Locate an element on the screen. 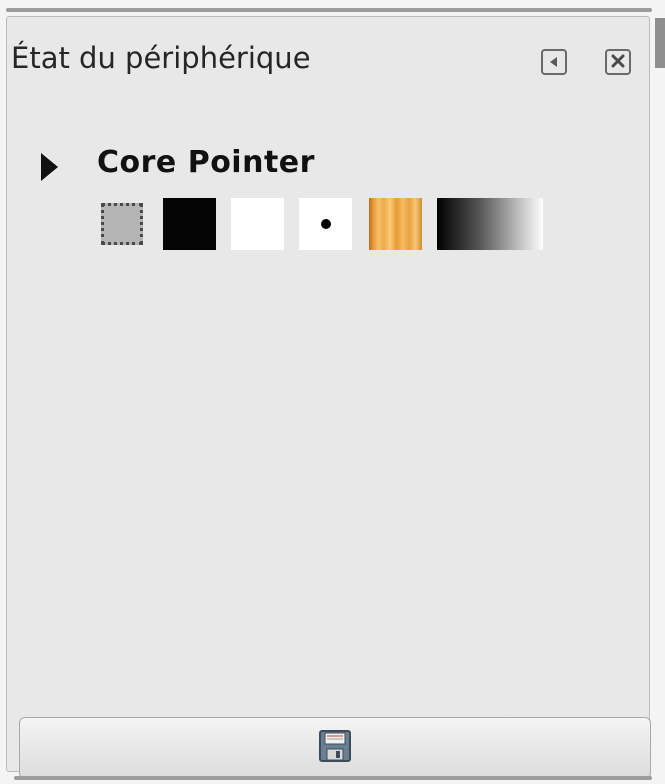 Image resolution: width=665 pixels, height=784 pixels. close-button is located at coordinates (618, 62).